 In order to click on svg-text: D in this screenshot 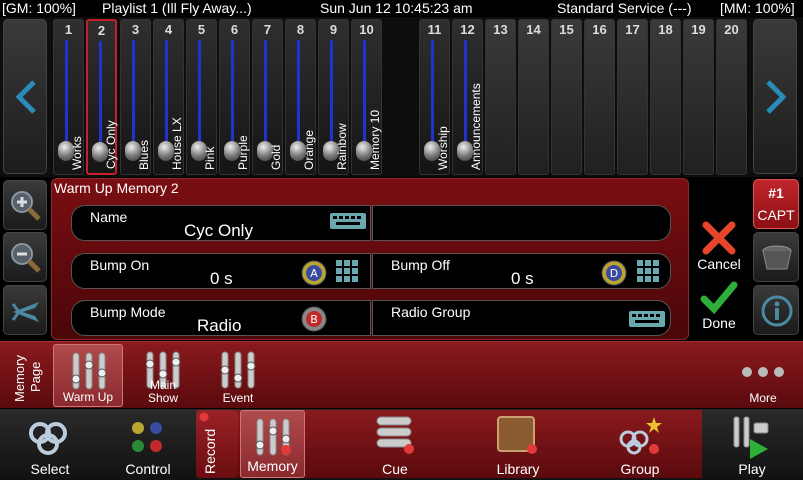, I will do `click(614, 273)`.